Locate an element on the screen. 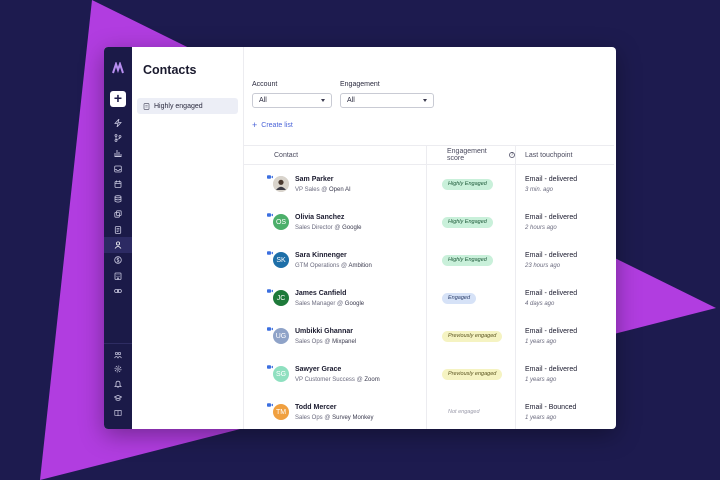 This screenshot has width=720, height=480. book-icon is located at coordinates (118, 412).